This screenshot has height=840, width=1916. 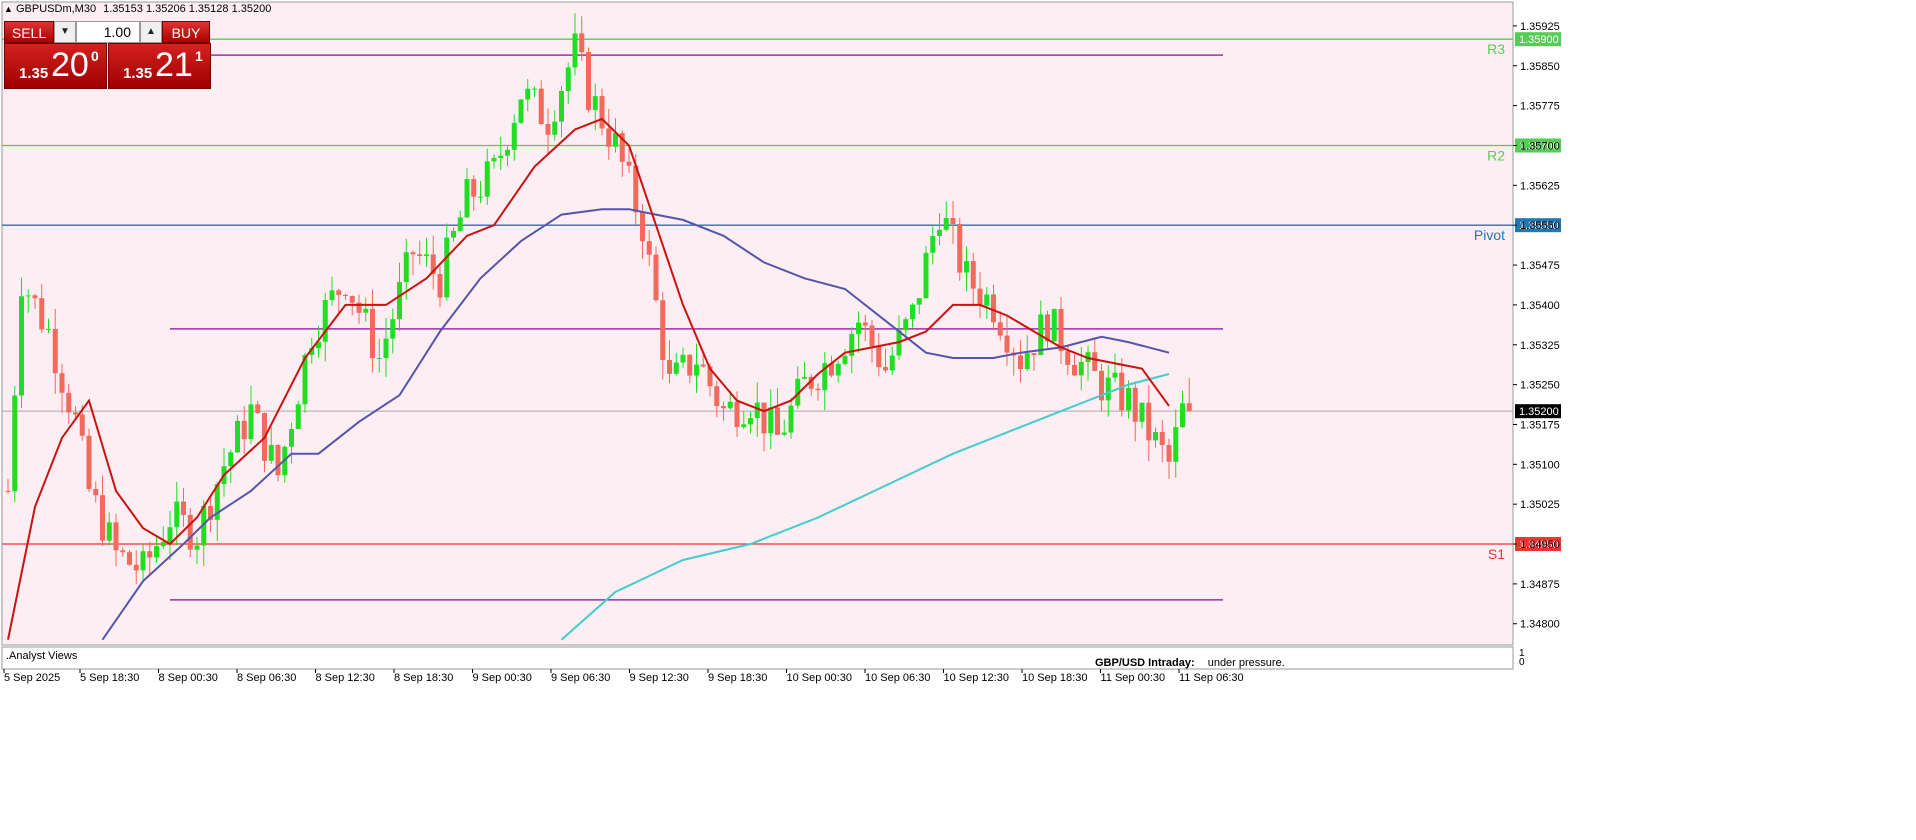 I want to click on x-tick-label: 9 Sep 12:30, so click(x=659, y=678).